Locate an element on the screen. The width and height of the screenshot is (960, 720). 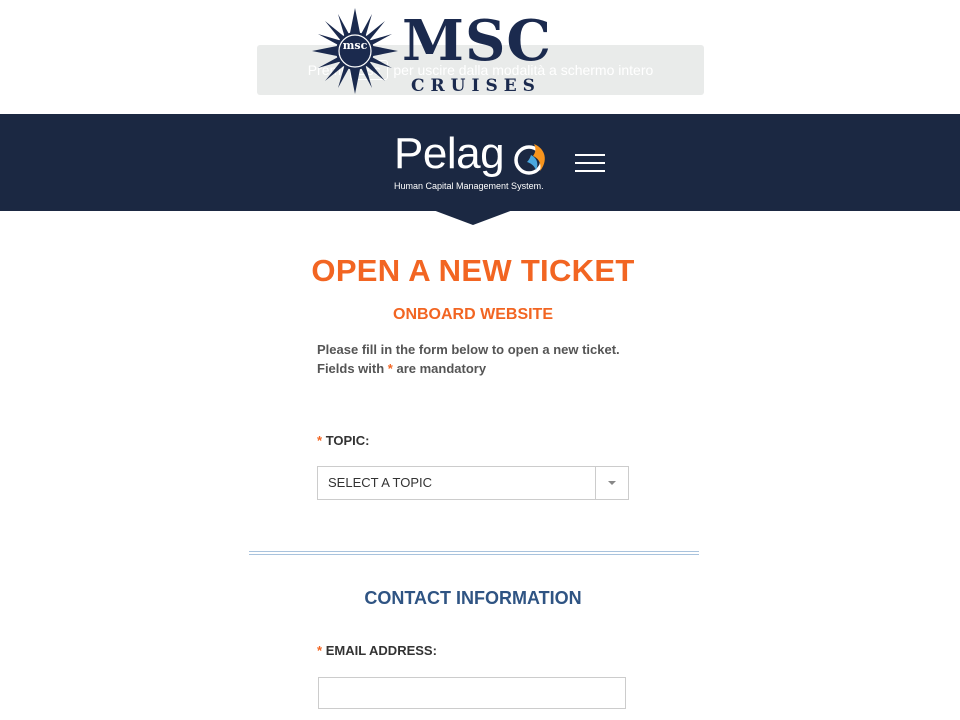
page-title: OPEN A NEW TICKET is located at coordinates (473, 270).